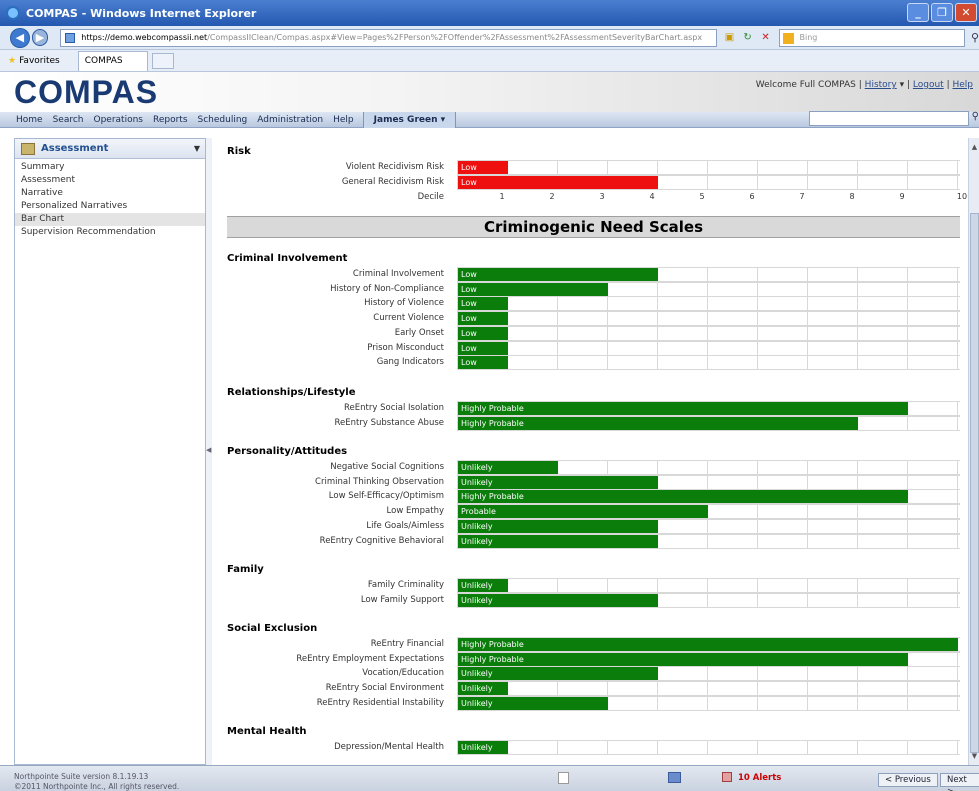 This screenshot has width=979, height=791. What do you see at coordinates (881, 85) in the screenshot?
I see `history-link: History` at bounding box center [881, 85].